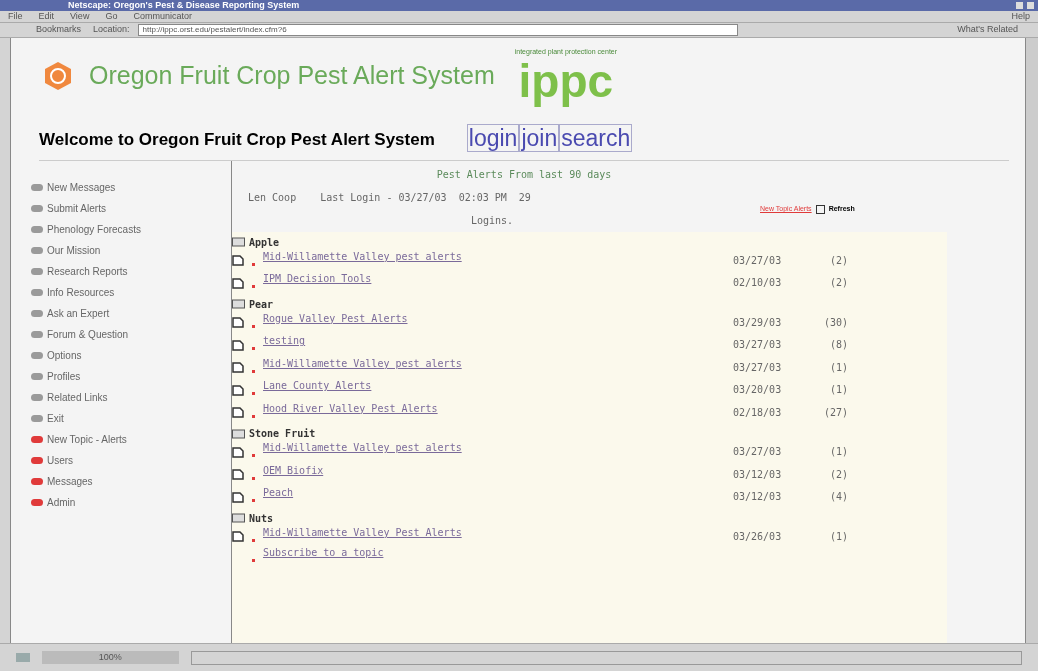 The image size is (1038, 671). I want to click on topic-link: Lane County Alerts, so click(498, 386).